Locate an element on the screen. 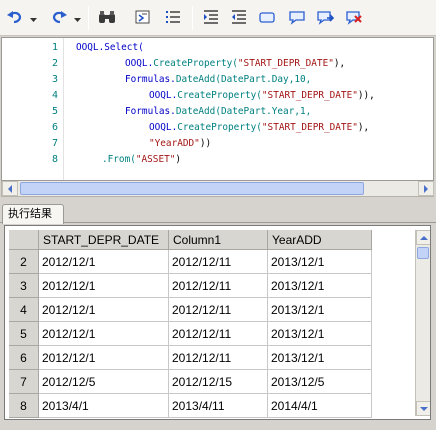 The height and width of the screenshot is (430, 436). outdent-icon is located at coordinates (239, 17).